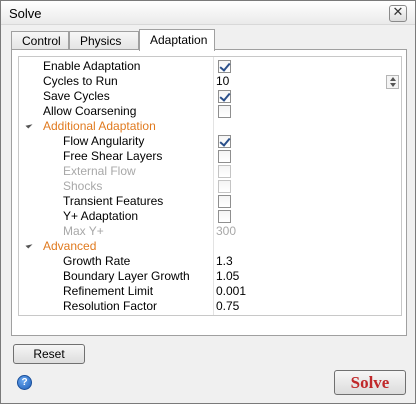  I want to click on transient-features-label: Transient Features, so click(113, 201).